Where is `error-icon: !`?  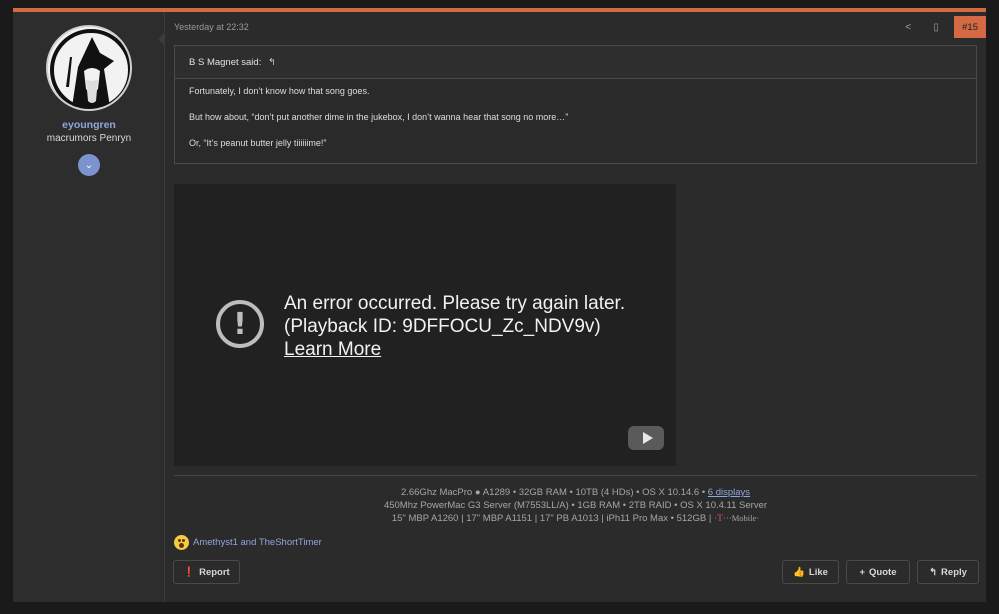
error-icon: ! is located at coordinates (240, 324).